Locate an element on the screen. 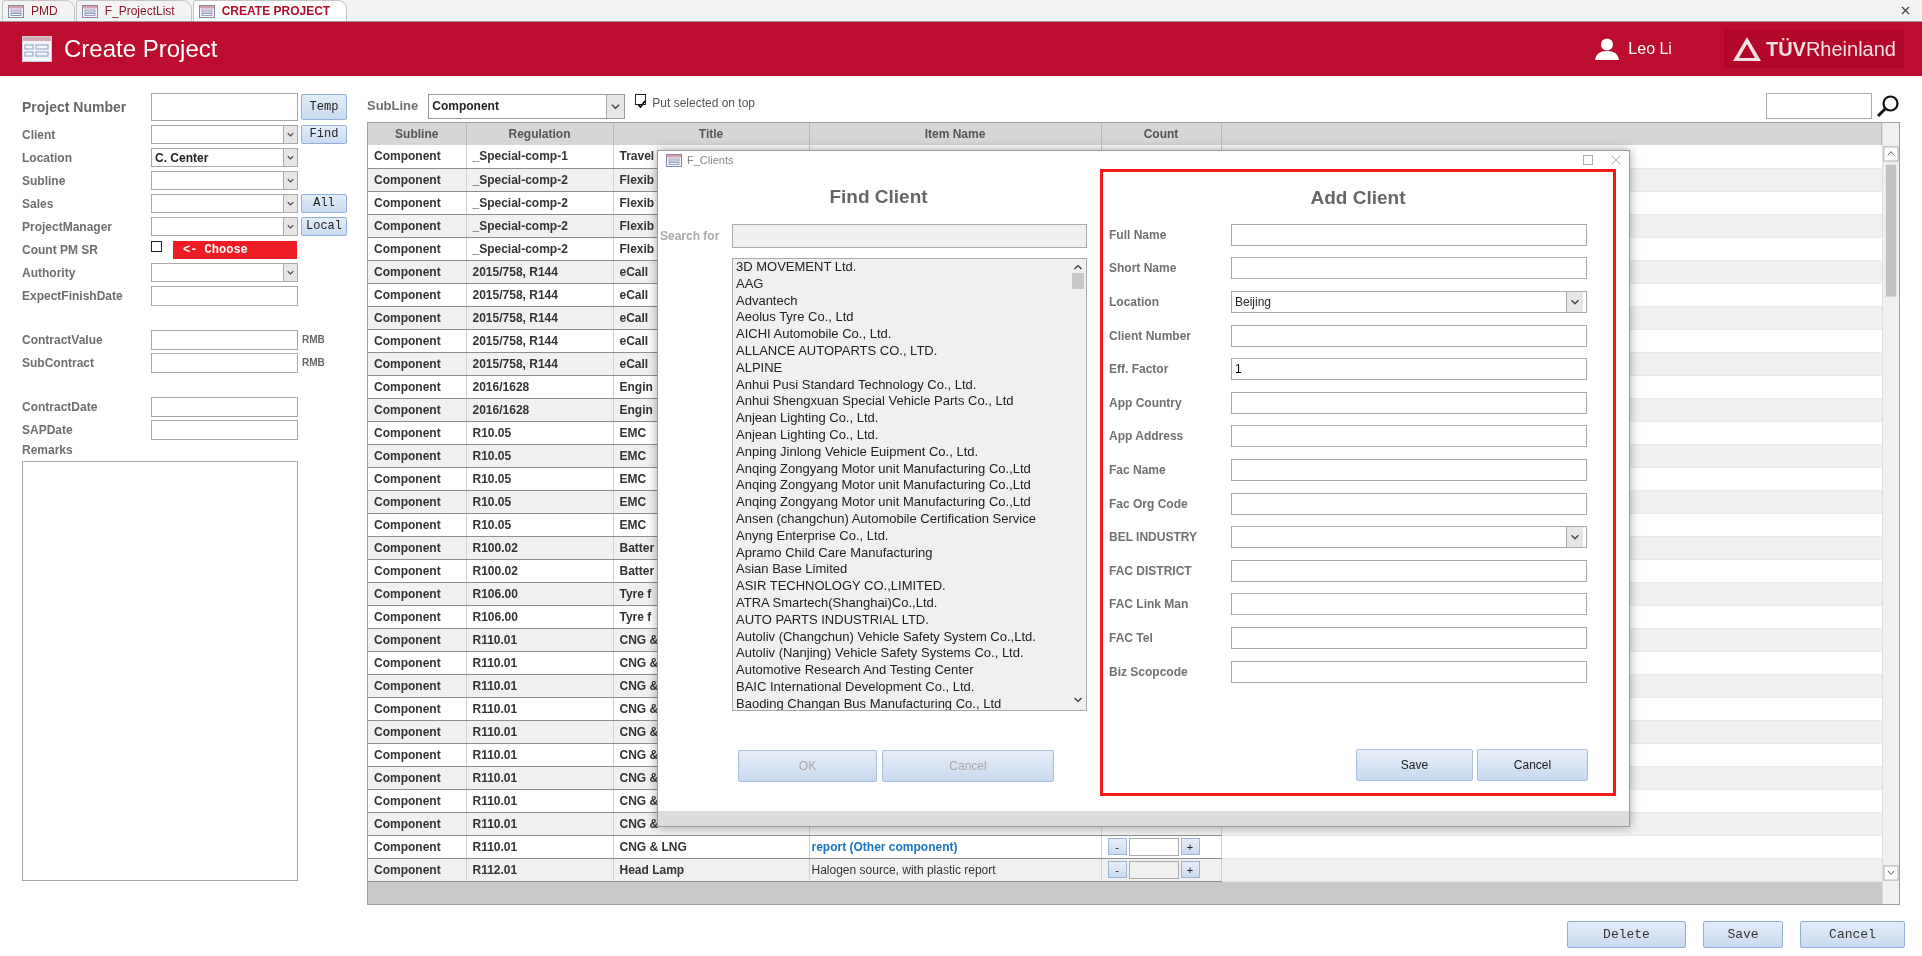  scrollbar is located at coordinates (1890, 513).